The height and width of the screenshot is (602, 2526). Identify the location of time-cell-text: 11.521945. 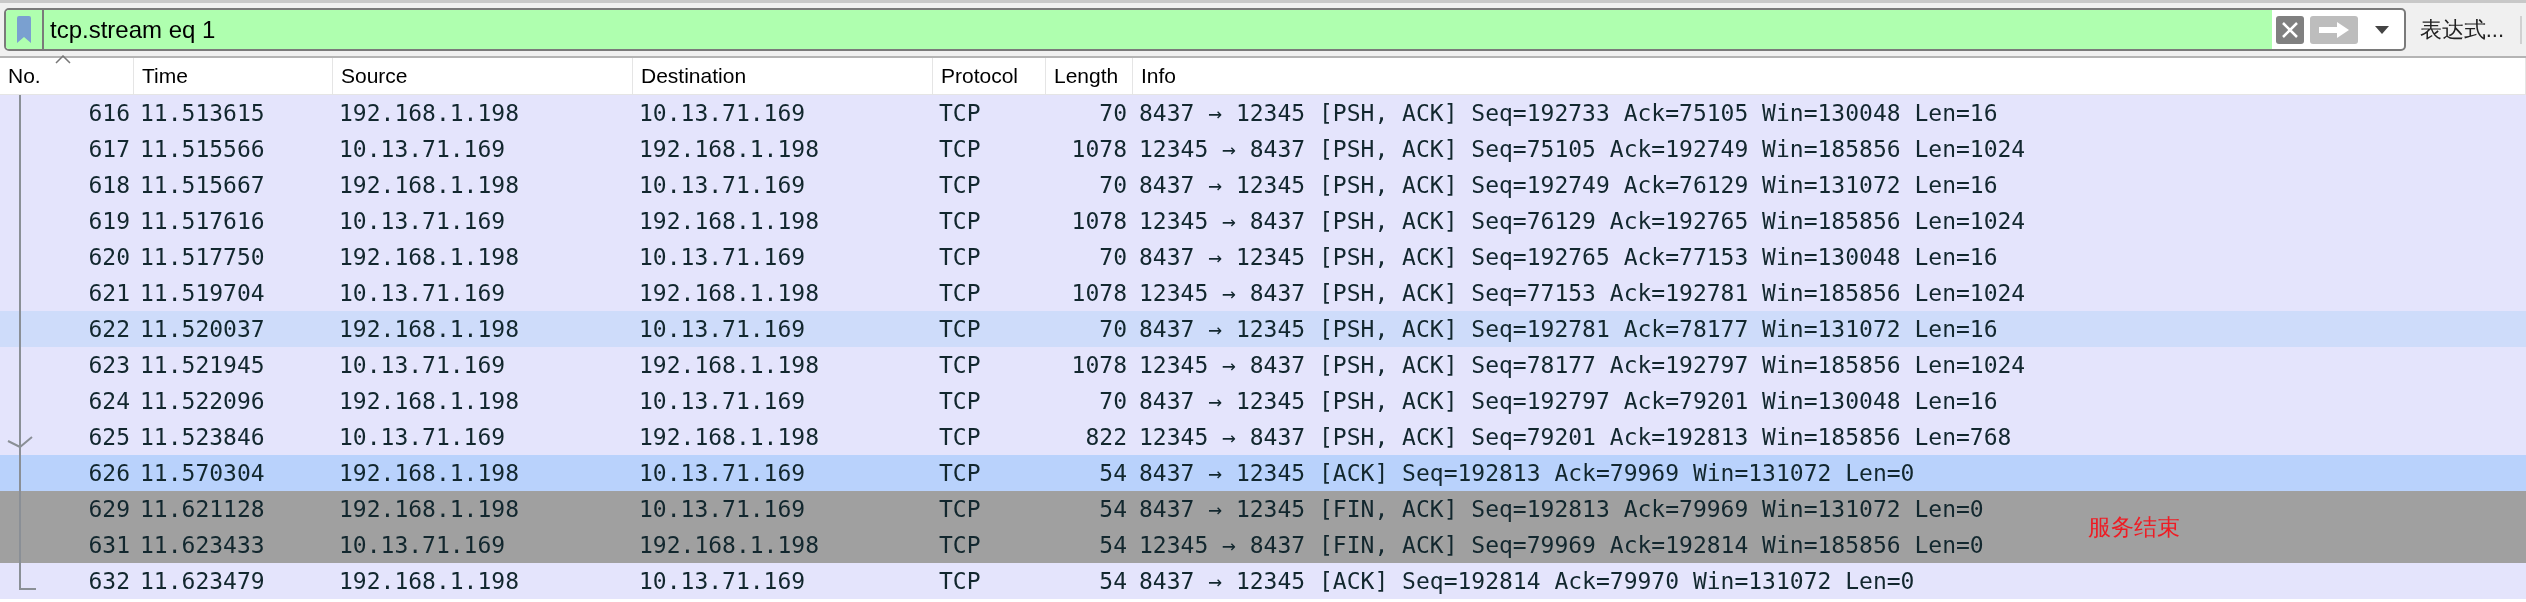
(202, 365).